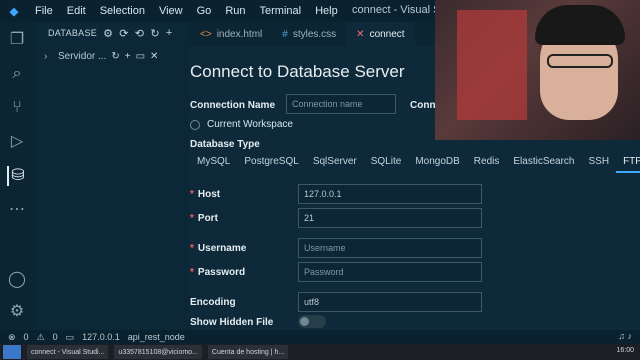  I want to click on chevron-right-icon: ›, so click(51, 56).